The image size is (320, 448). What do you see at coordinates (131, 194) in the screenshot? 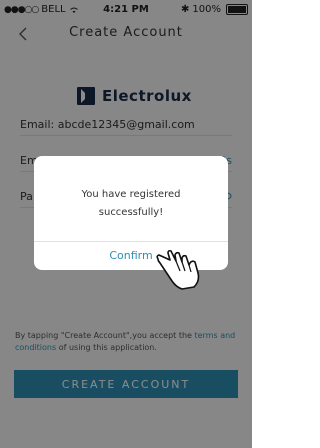
I see `dialog-message-line1: You have registered` at bounding box center [131, 194].